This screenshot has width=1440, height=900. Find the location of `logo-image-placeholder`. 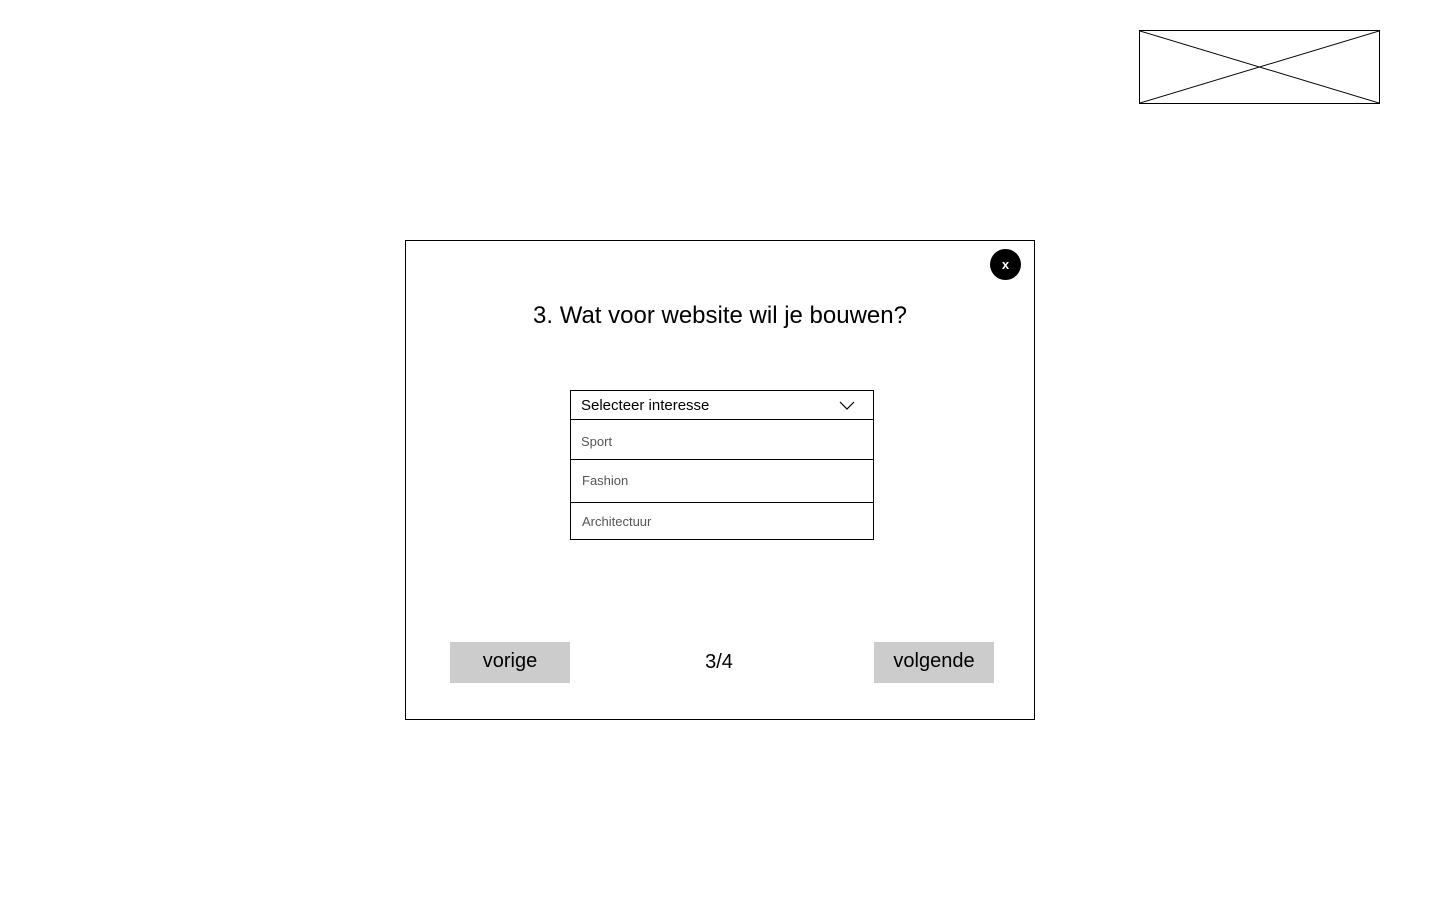

logo-image-placeholder is located at coordinates (1259, 67).